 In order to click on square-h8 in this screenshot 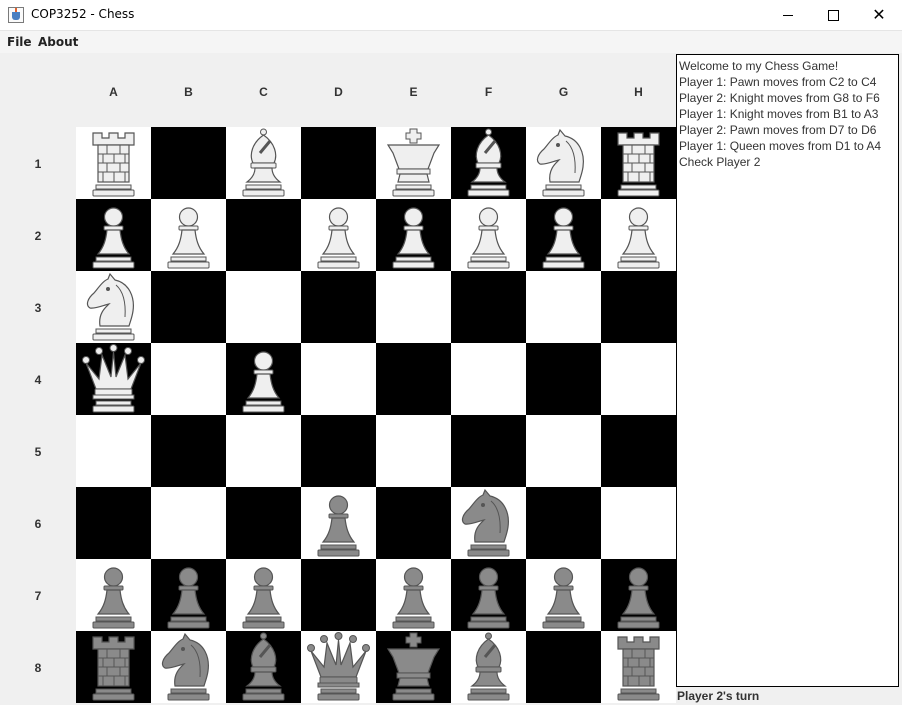, I will do `click(638, 667)`.